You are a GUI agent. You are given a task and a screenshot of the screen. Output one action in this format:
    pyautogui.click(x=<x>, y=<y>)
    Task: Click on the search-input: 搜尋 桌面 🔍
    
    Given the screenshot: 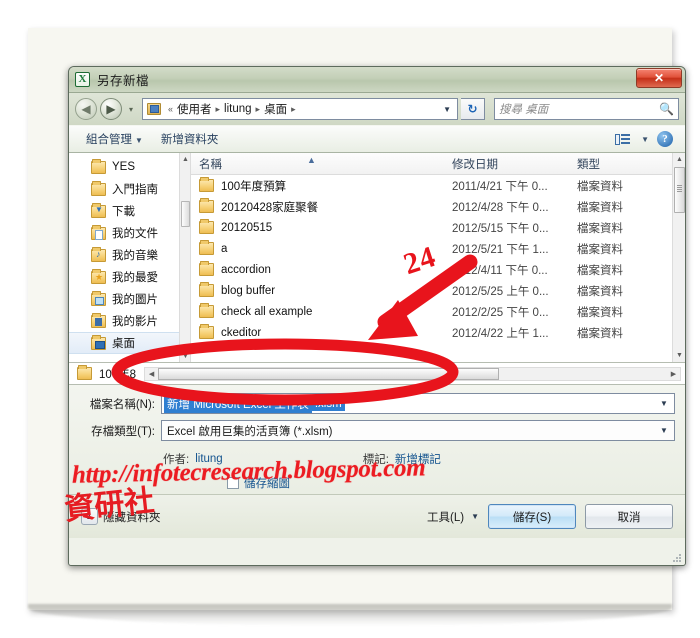 What is the action you would take?
    pyautogui.click(x=586, y=109)
    